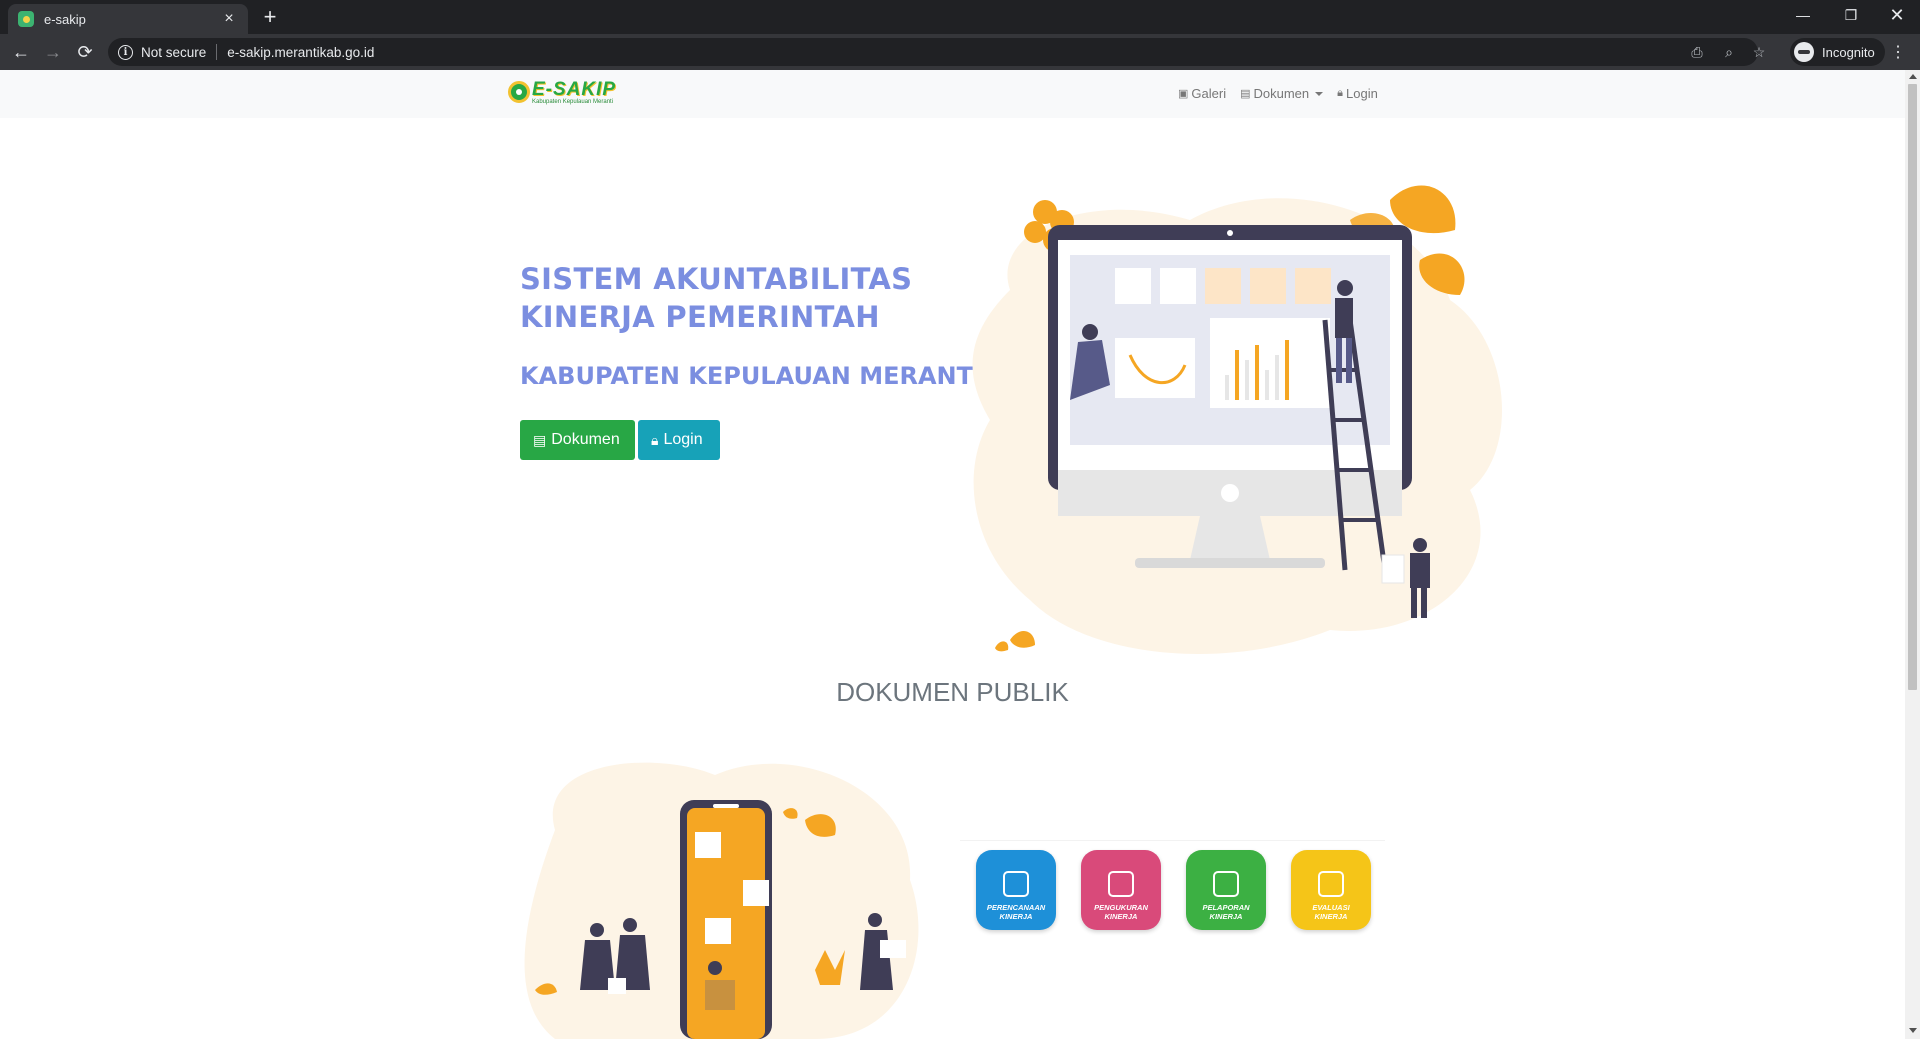  What do you see at coordinates (53, 52) in the screenshot?
I see `forward-icon: →` at bounding box center [53, 52].